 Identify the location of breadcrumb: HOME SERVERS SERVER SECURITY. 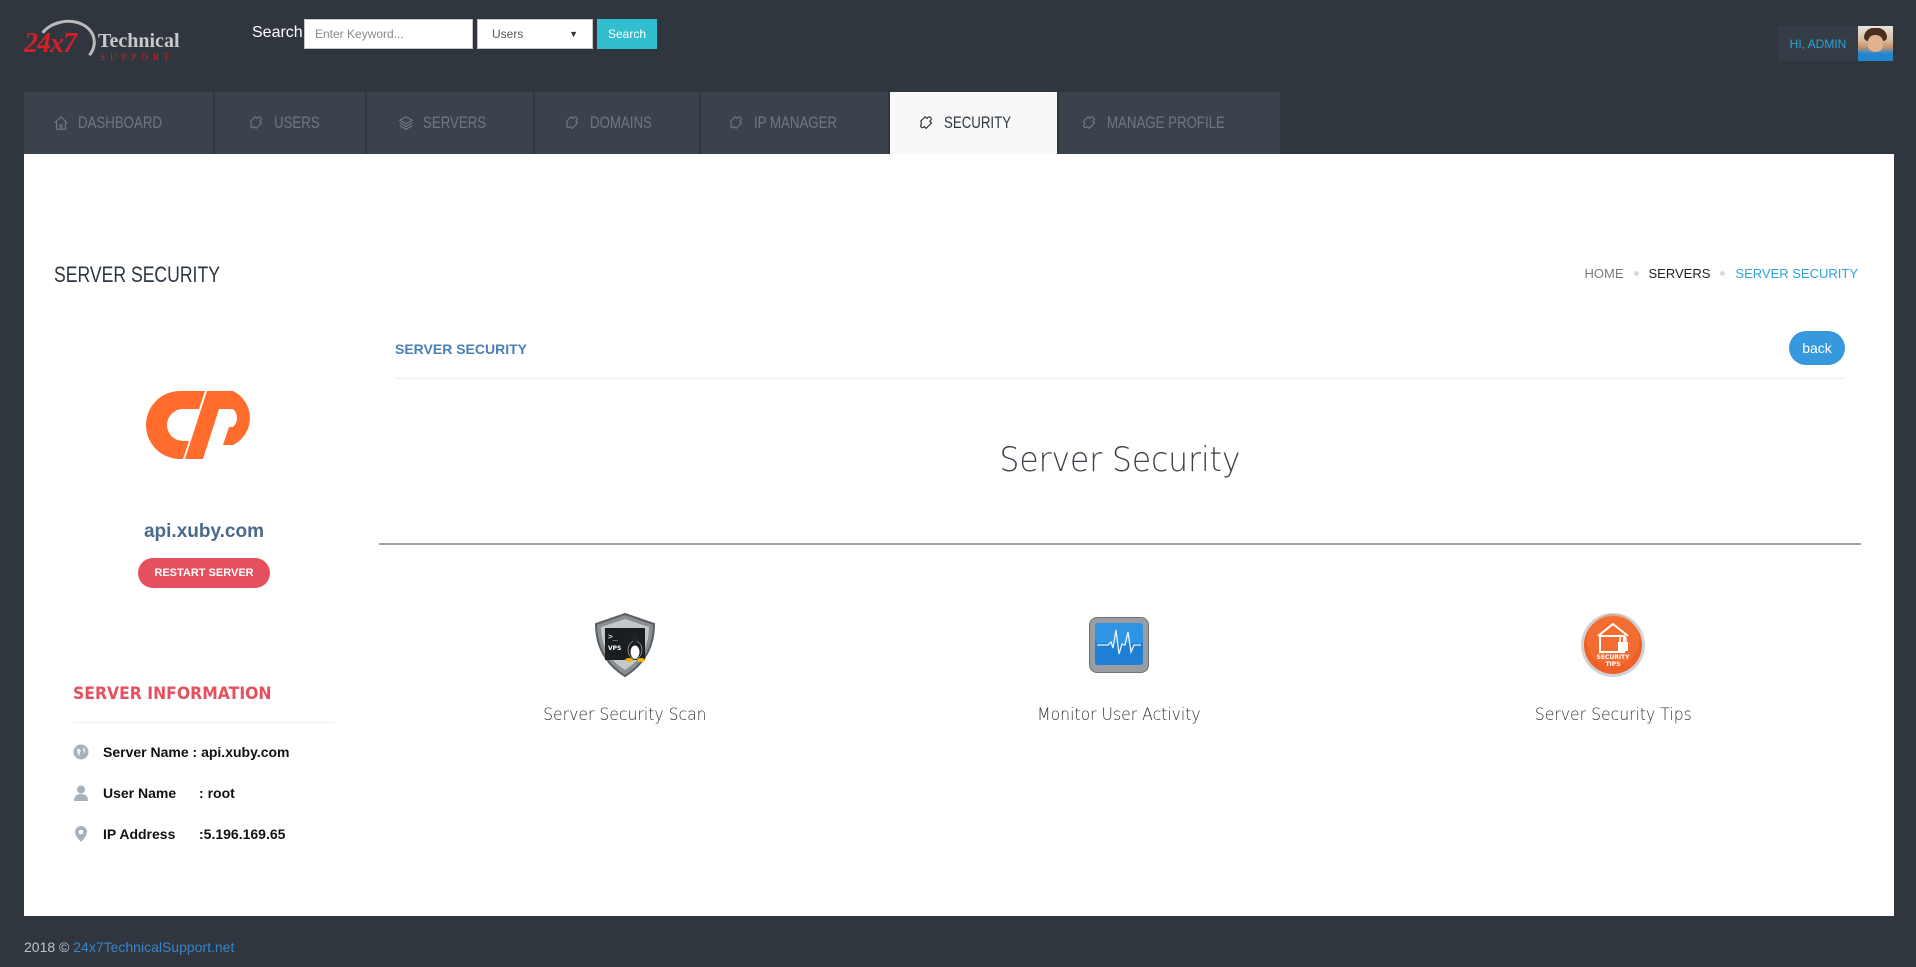
(1721, 273).